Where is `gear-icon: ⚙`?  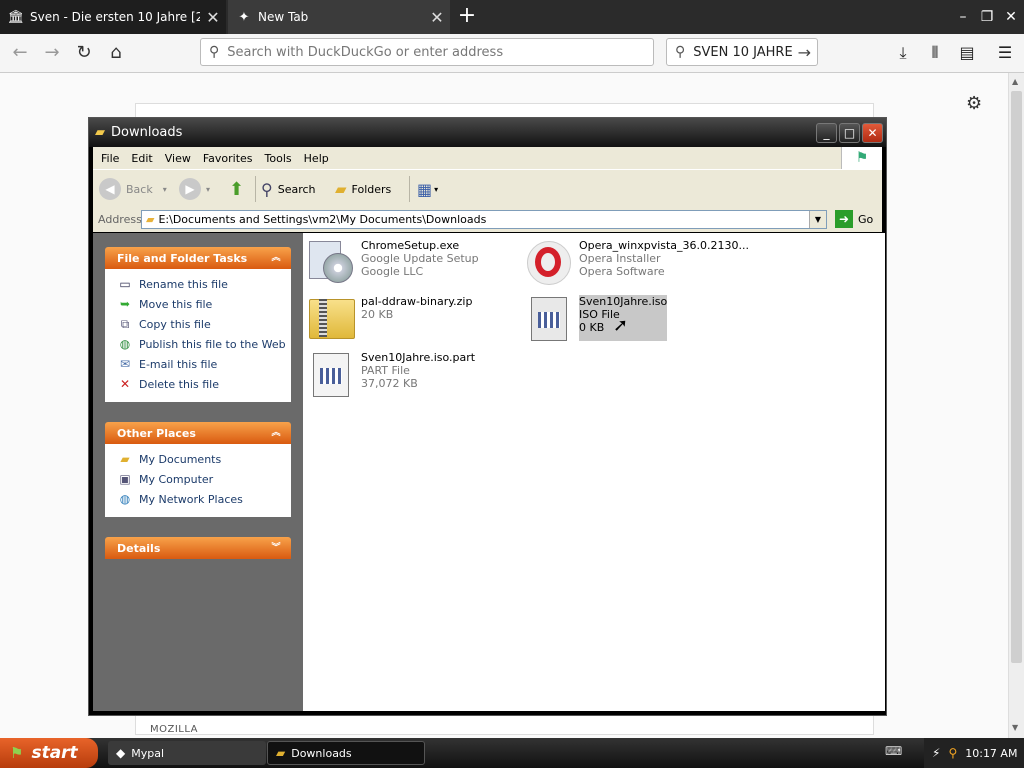 gear-icon: ⚙ is located at coordinates (974, 103).